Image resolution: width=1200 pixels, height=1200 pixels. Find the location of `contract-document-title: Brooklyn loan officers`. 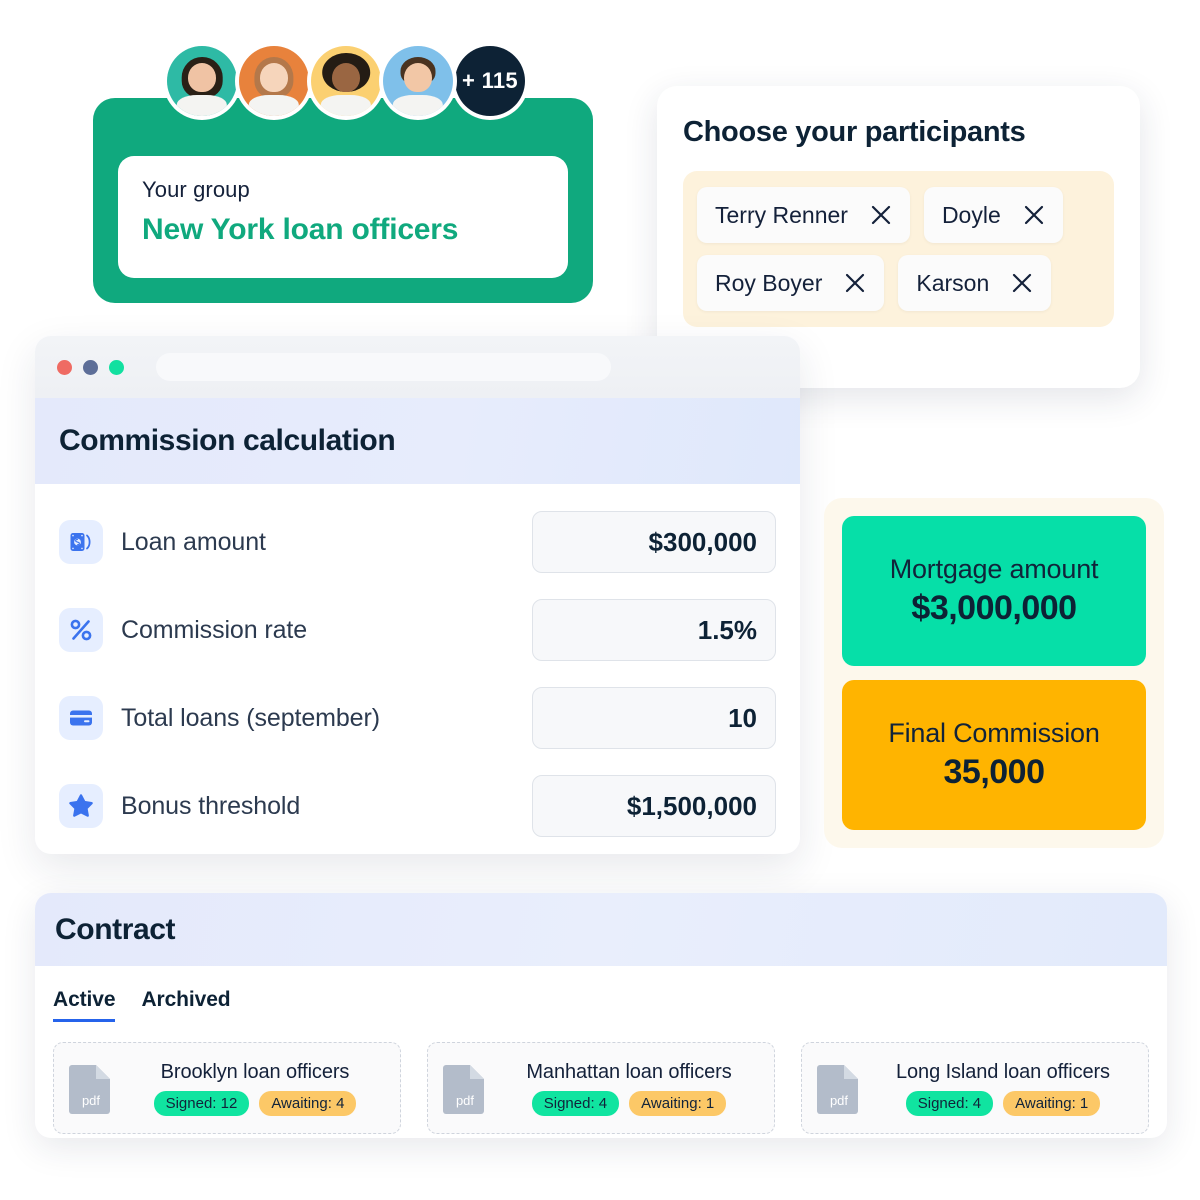

contract-document-title: Brooklyn loan officers is located at coordinates (255, 1071).